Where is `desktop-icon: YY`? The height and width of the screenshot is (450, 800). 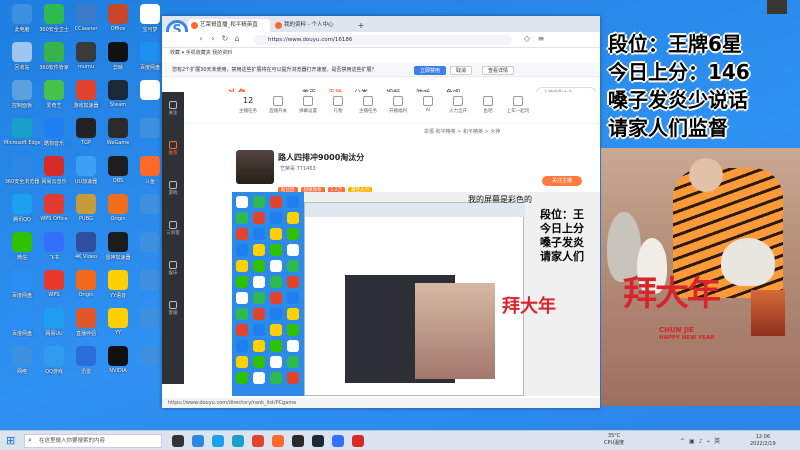
desktop-icon: YY is located at coordinates (118, 328).